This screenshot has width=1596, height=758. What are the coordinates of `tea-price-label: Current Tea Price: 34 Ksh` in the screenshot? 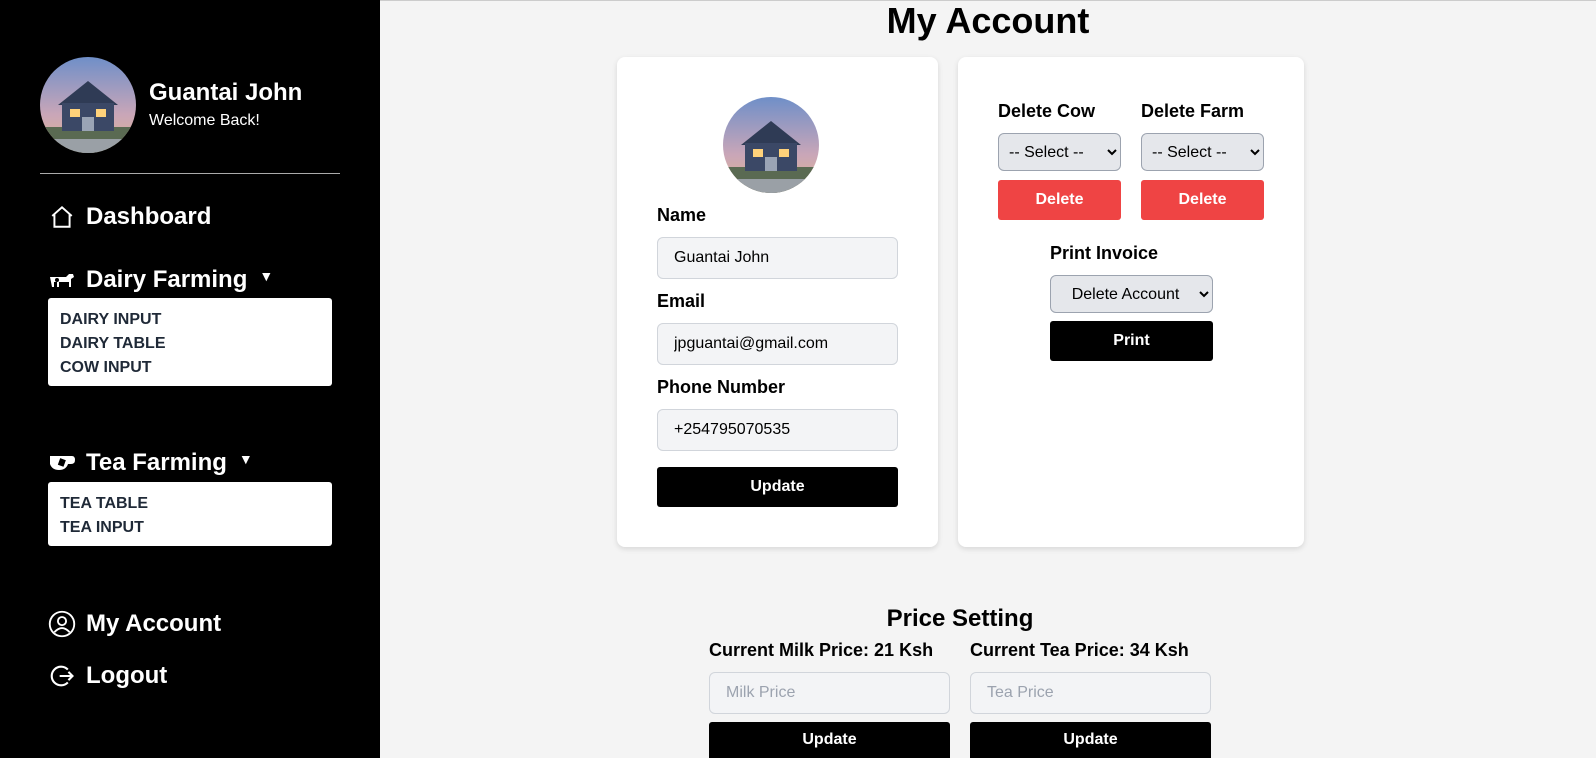 It's located at (1079, 650).